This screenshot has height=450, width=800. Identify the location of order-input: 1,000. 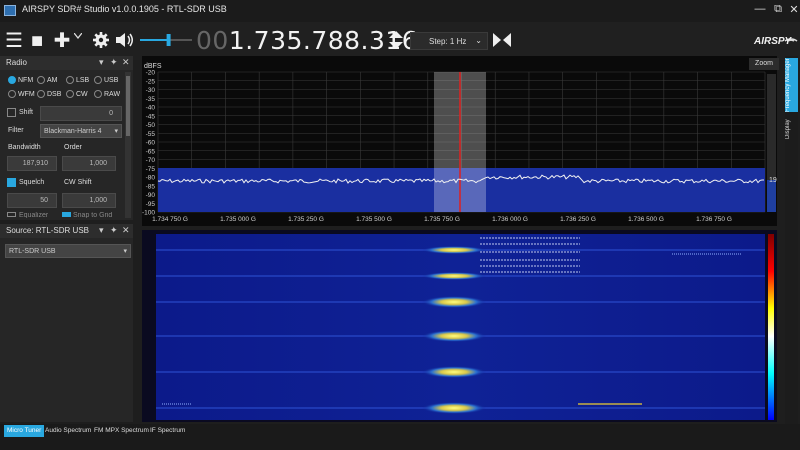
(89, 163).